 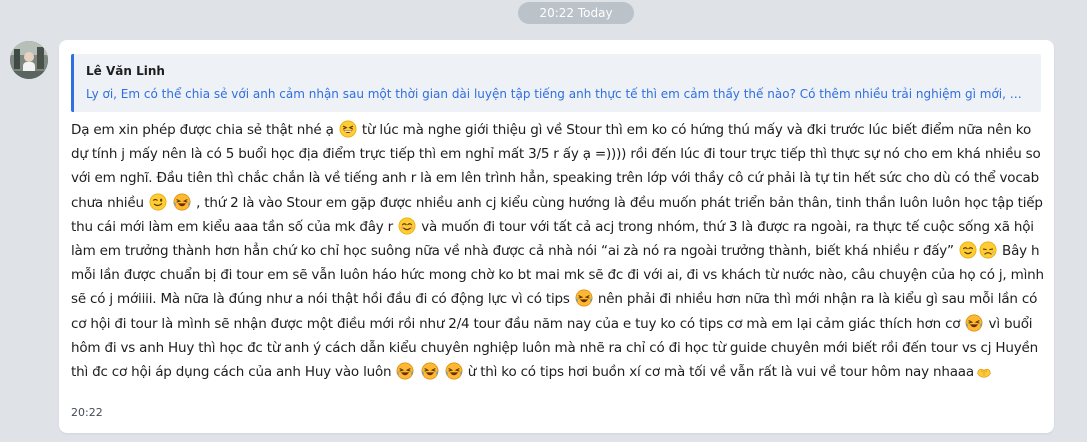 What do you see at coordinates (125, 71) in the screenshot?
I see `quote-author: Lê Văn Linh` at bounding box center [125, 71].